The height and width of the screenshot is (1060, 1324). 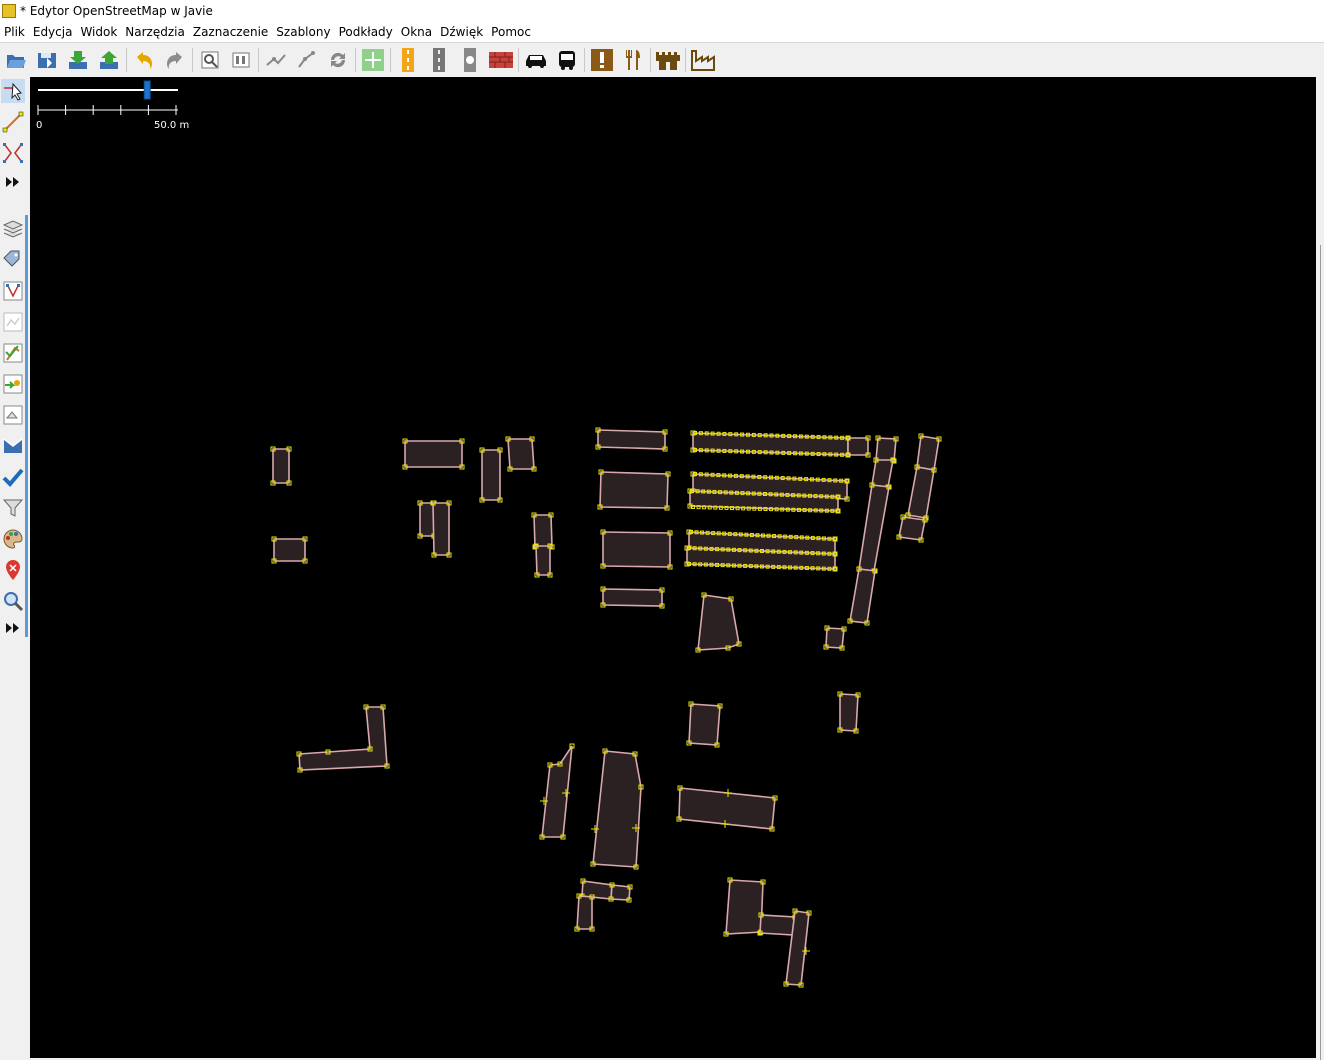 I want to click on preferences-icon, so click(x=209, y=60).